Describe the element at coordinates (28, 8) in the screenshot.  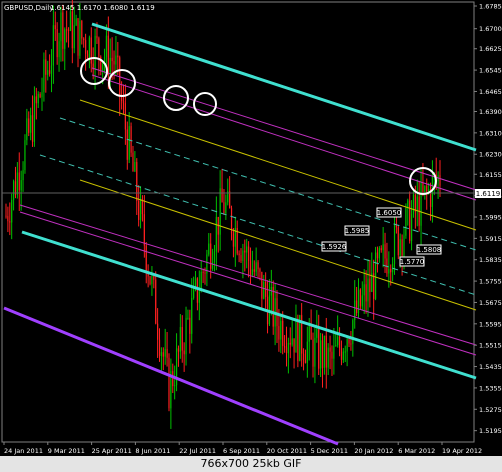
I see `symbol-label: GBPUSD,Daily` at that location.